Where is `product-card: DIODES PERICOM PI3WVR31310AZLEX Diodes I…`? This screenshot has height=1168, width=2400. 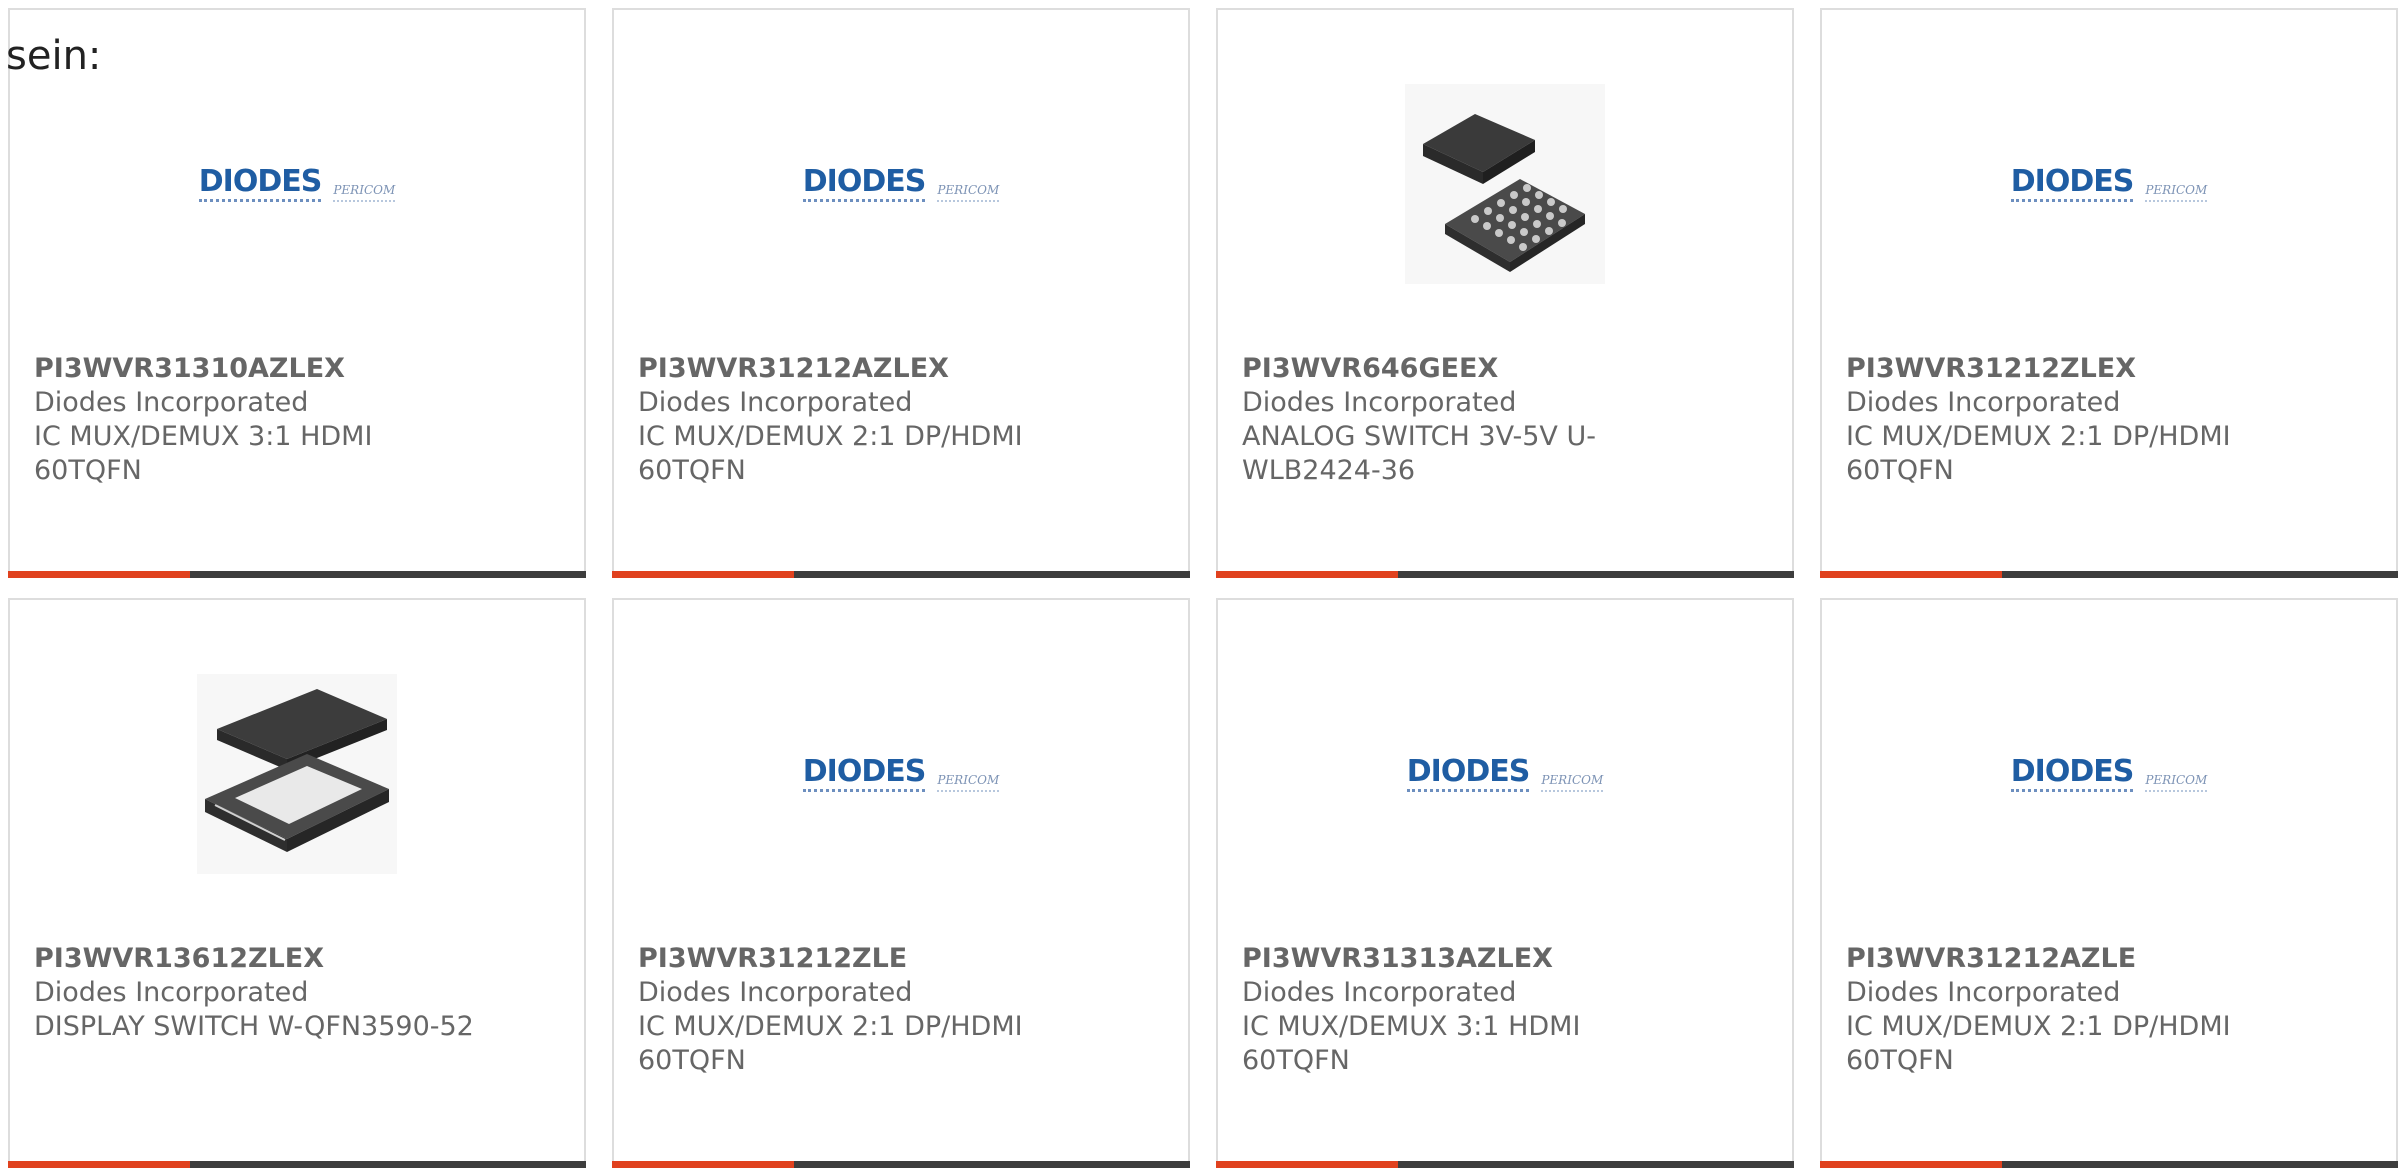
product-card: DIODES PERICOM PI3WVR31310AZLEX Diodes I… is located at coordinates (297, 293).